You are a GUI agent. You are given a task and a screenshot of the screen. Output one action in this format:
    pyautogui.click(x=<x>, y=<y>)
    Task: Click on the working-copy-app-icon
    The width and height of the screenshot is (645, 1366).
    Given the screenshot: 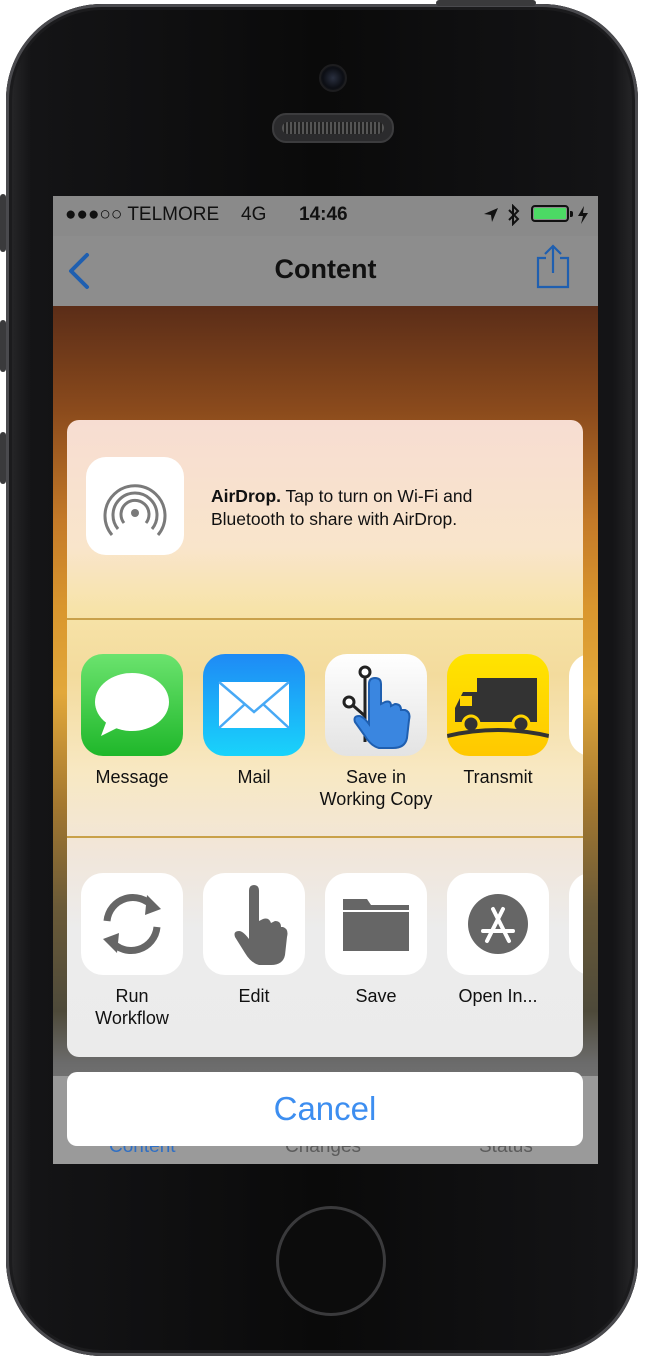 What is the action you would take?
    pyautogui.click(x=376, y=705)
    